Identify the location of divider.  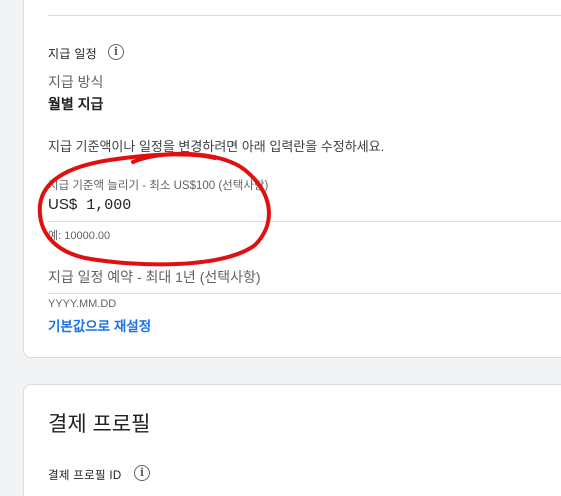
(304, 15).